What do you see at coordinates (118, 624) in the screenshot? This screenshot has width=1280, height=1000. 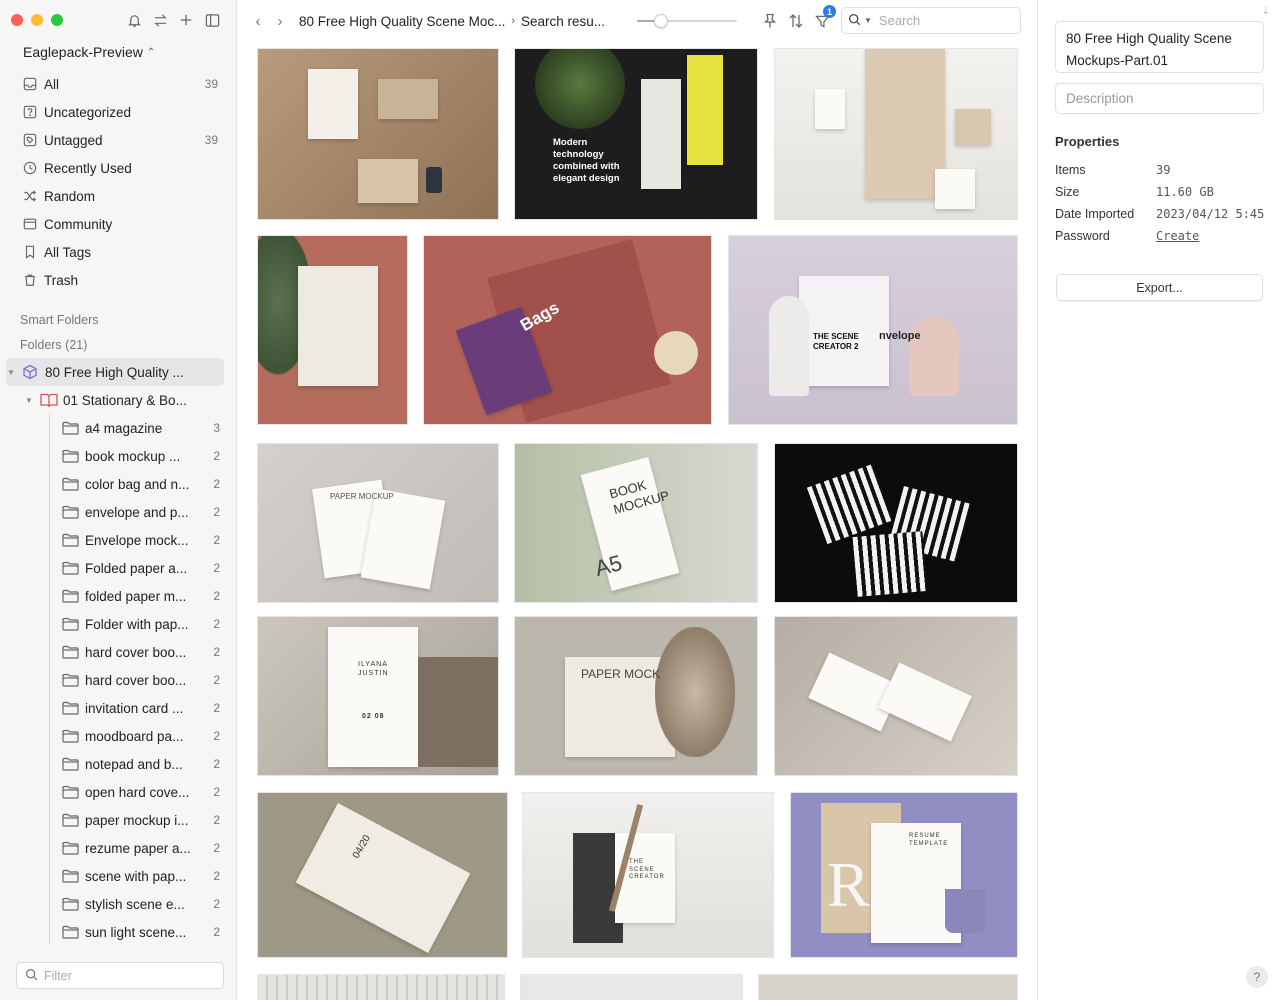 I see `folder-item: Folder with pap... 2` at bounding box center [118, 624].